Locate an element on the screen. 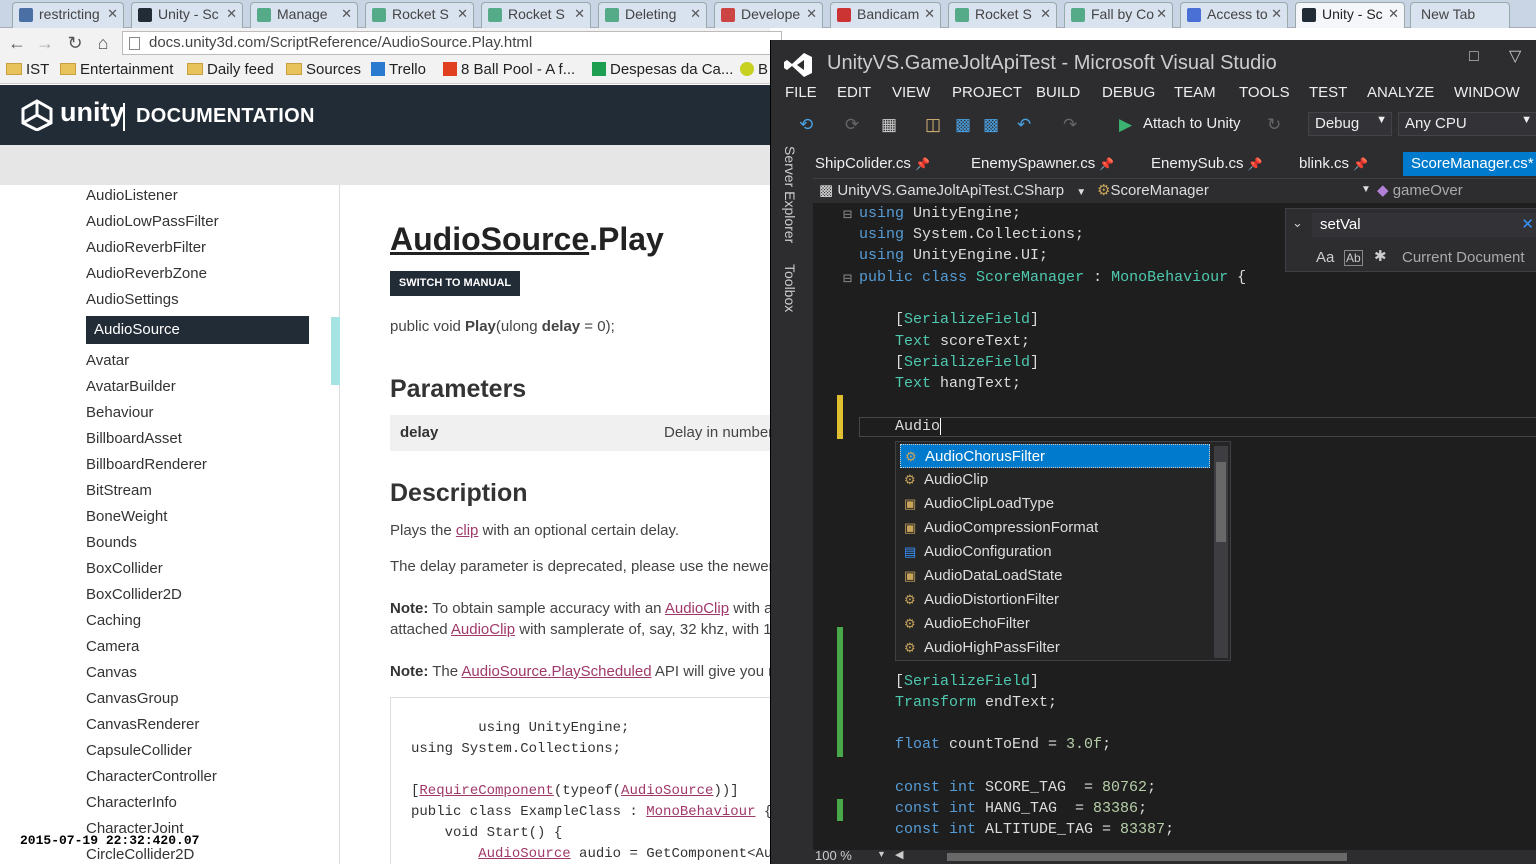 This screenshot has height=864, width=1536. server-explorer-tab: Server Explorer is located at coordinates (790, 194).